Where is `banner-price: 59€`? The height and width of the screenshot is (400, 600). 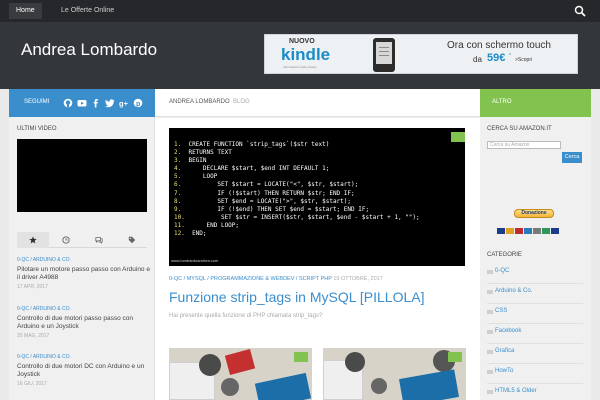 banner-price: 59€ is located at coordinates (496, 58).